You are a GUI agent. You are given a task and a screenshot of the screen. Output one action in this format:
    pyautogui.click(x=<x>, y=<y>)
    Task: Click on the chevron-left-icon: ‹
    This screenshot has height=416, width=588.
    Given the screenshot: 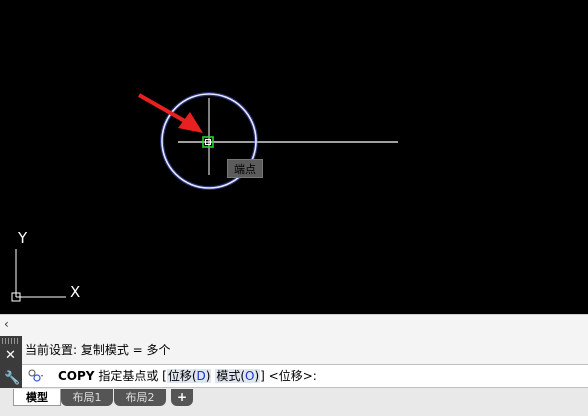 What is the action you would take?
    pyautogui.click(x=6, y=324)
    